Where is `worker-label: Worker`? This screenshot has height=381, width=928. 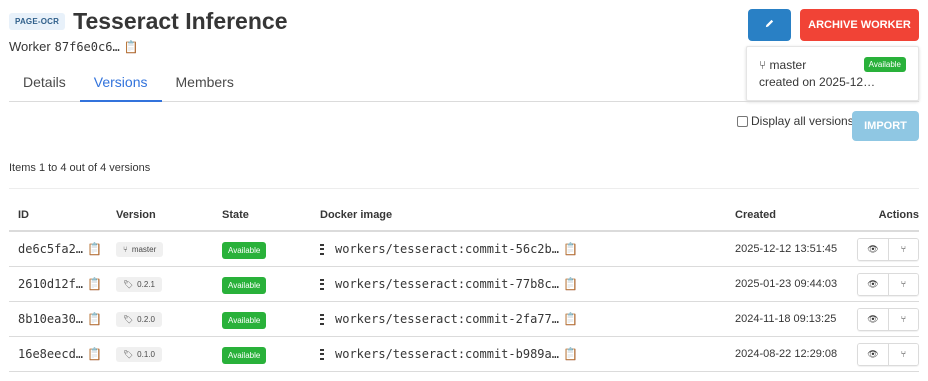 worker-label: Worker is located at coordinates (30, 46).